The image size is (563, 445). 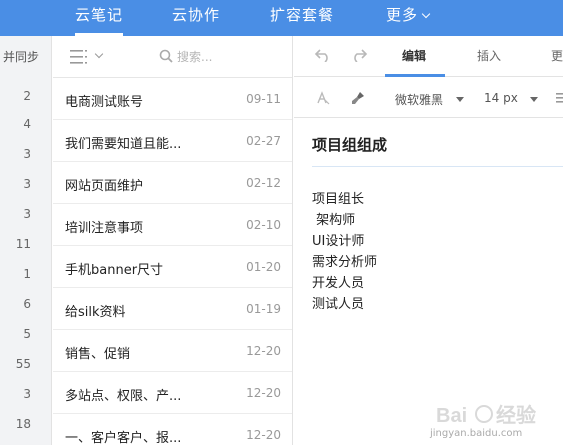 I want to click on note-date: 09-11, so click(x=263, y=99).